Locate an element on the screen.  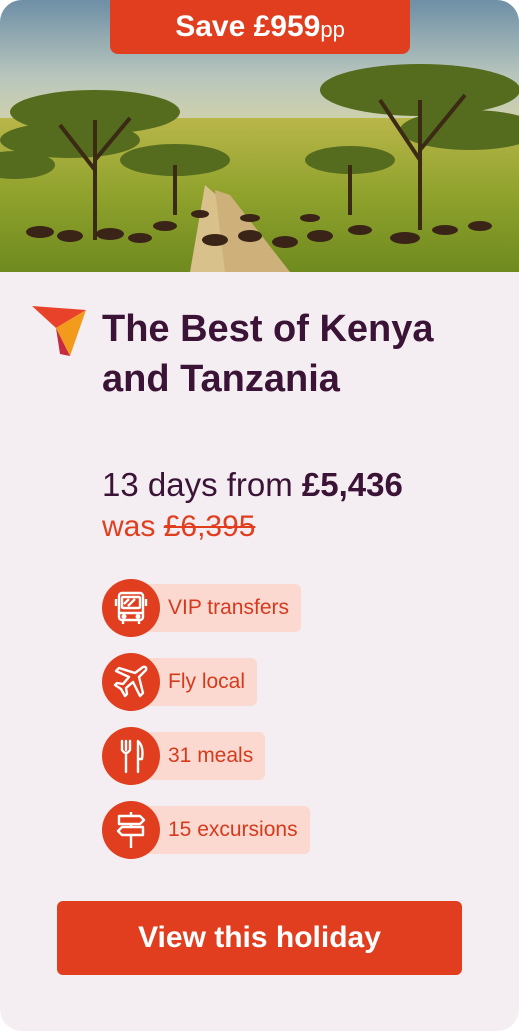
savings-amount: Save £959 is located at coordinates (248, 26).